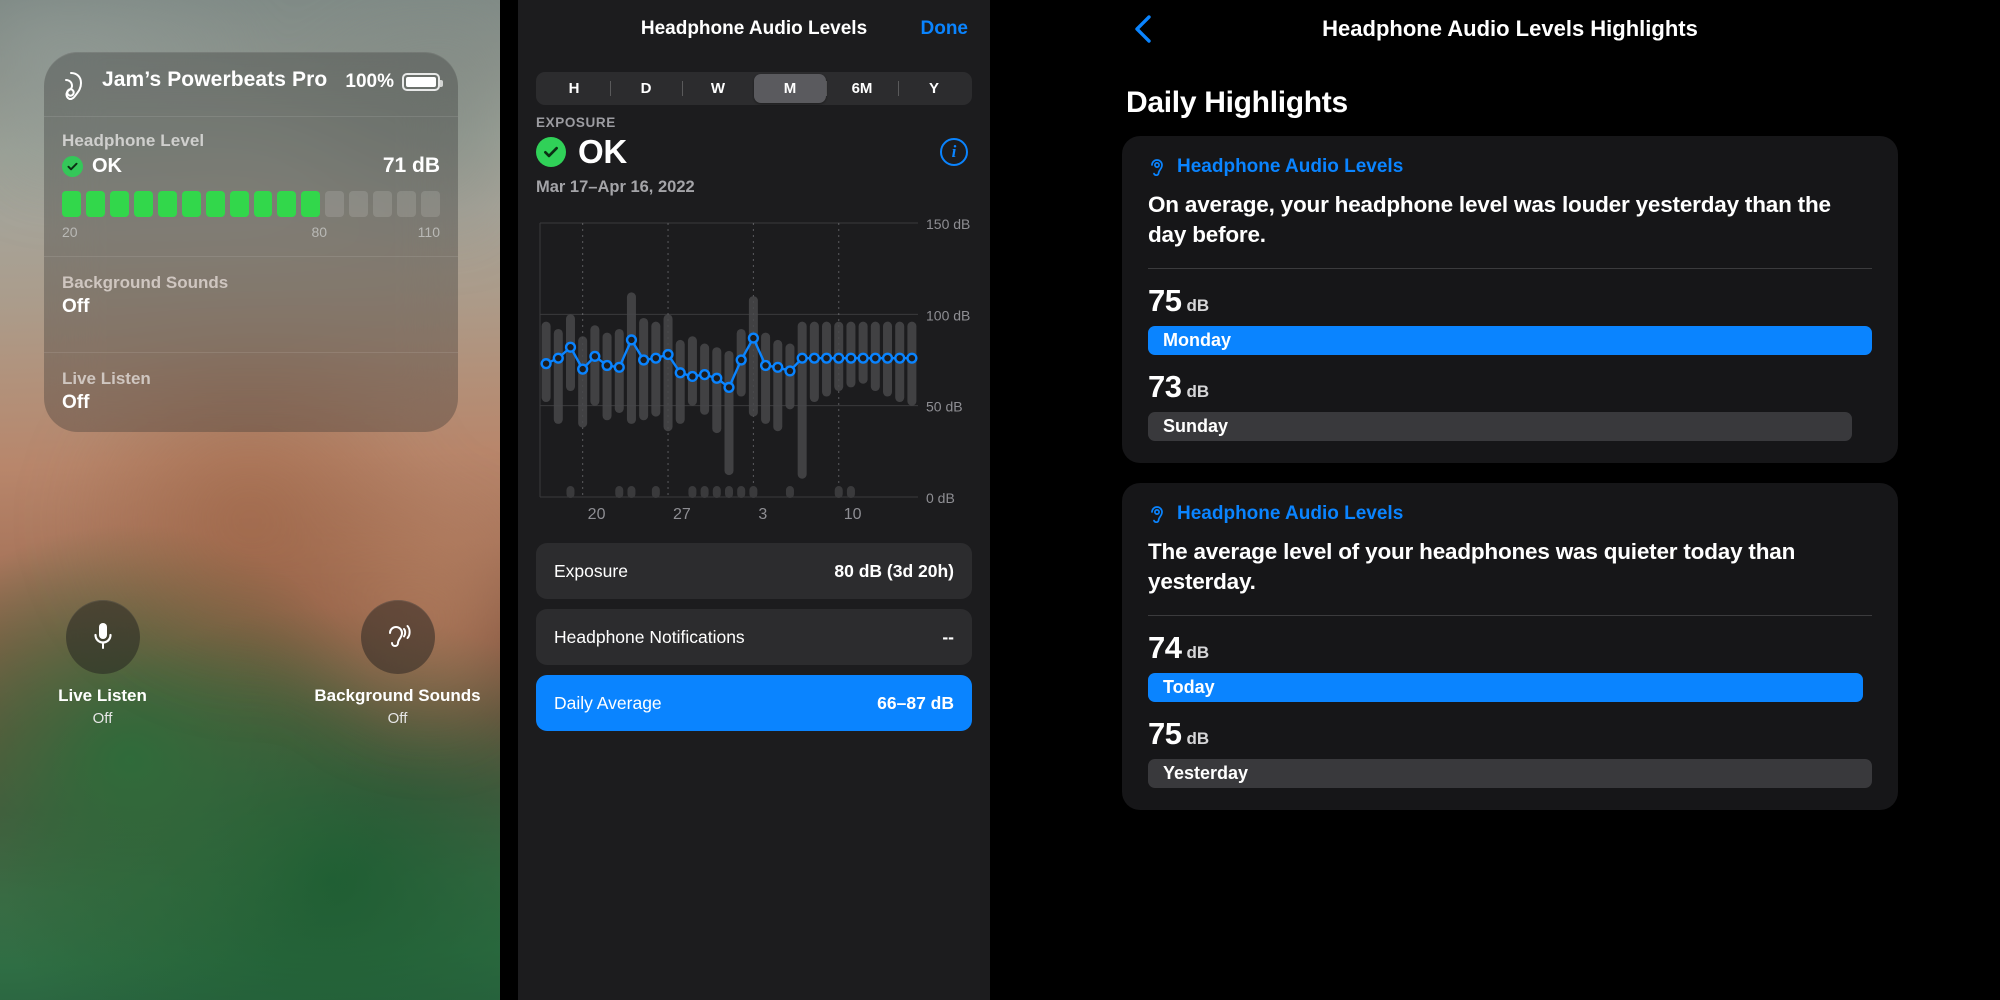  What do you see at coordinates (397, 637) in the screenshot?
I see `ear-waves-icon` at bounding box center [397, 637].